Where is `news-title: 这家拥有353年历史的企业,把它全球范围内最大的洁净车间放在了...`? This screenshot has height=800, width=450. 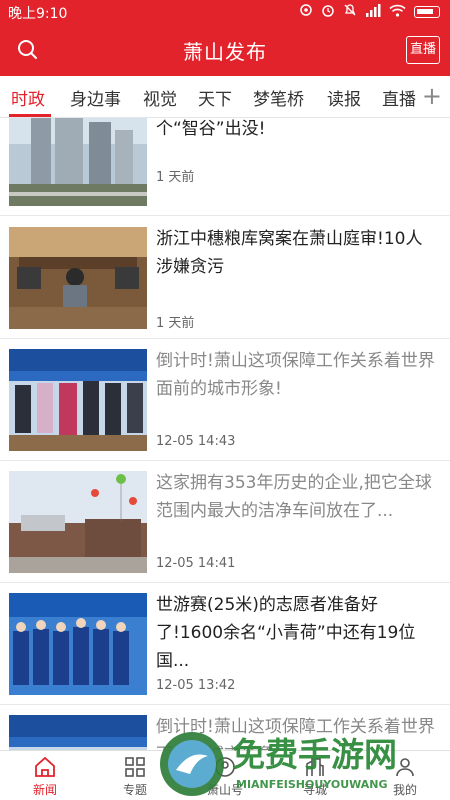 news-title: 这家拥有353年历史的企业,把它全球范围内最大的洁净车间放在了... is located at coordinates (294, 497).